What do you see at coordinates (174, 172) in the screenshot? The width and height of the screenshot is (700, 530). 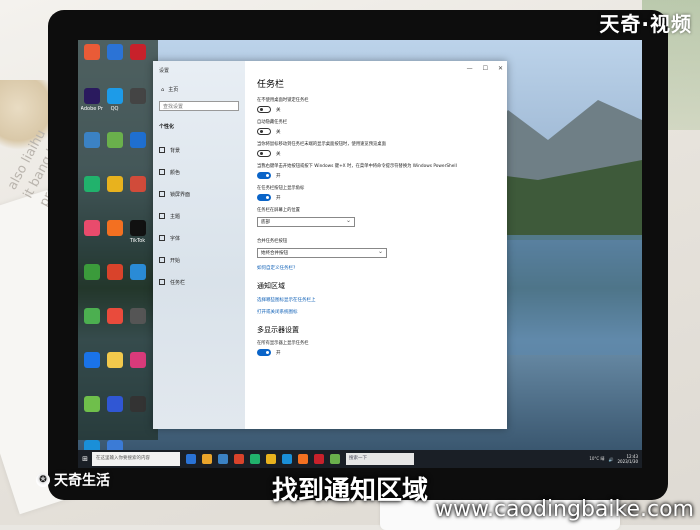 I see `sidebar-item-colors: 颜色` at bounding box center [174, 172].